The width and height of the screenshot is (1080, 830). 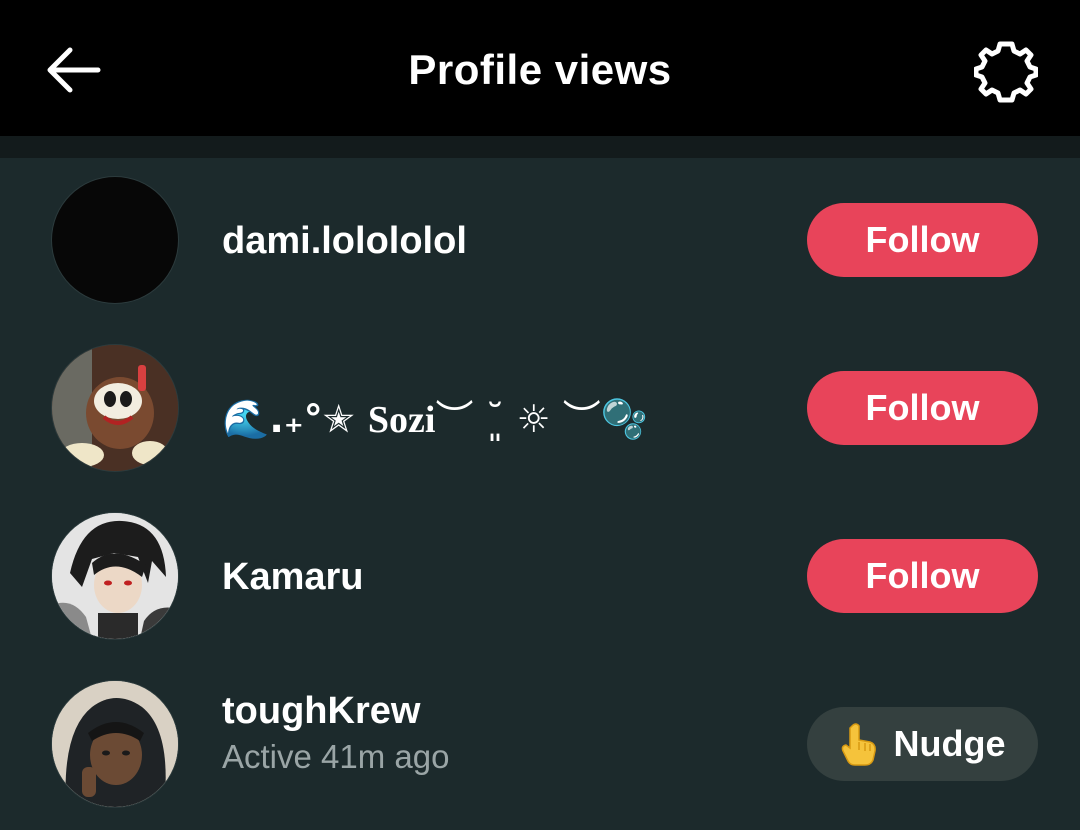 I want to click on nudge-button: Nudge, so click(x=922, y=744).